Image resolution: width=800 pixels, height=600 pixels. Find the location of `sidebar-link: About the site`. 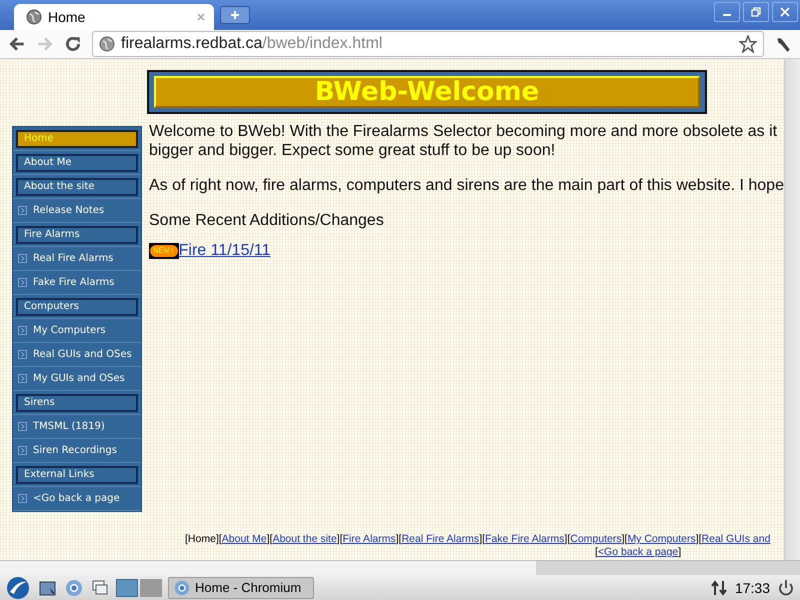

sidebar-link: About the site is located at coordinates (77, 187).